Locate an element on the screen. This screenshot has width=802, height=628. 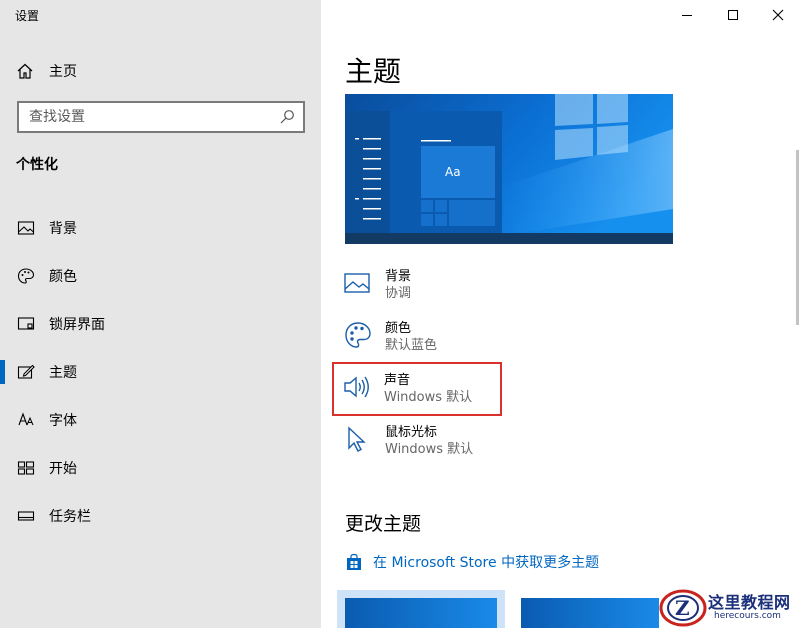
option-title: 背景 is located at coordinates (398, 276).